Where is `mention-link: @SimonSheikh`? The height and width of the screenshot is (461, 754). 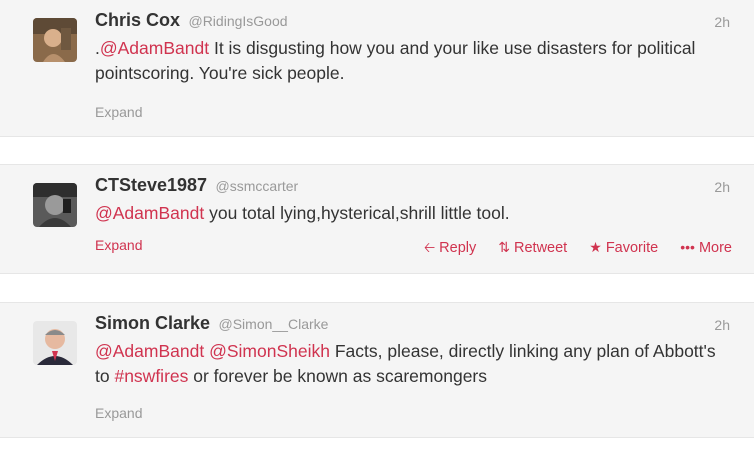
mention-link: @SimonSheikh is located at coordinates (269, 351).